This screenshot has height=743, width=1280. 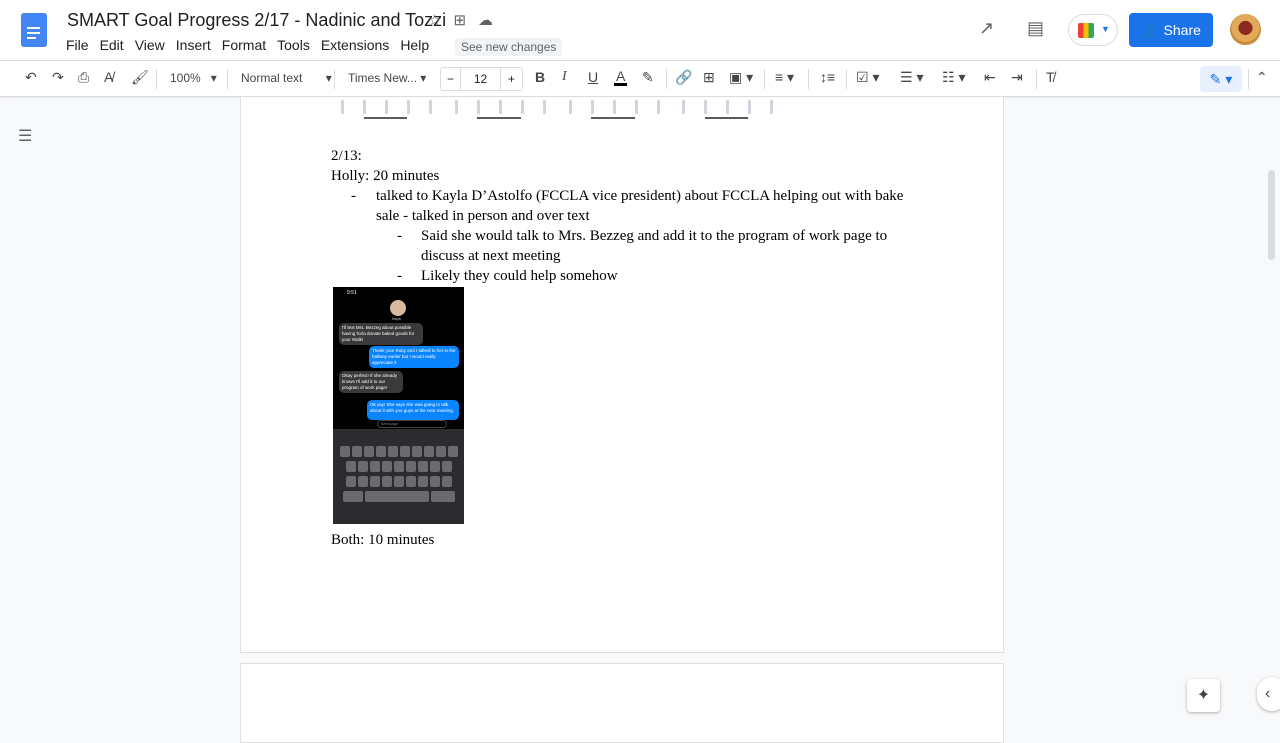 I want to click on decrease-indent-icon: ⇤, so click(x=990, y=77).